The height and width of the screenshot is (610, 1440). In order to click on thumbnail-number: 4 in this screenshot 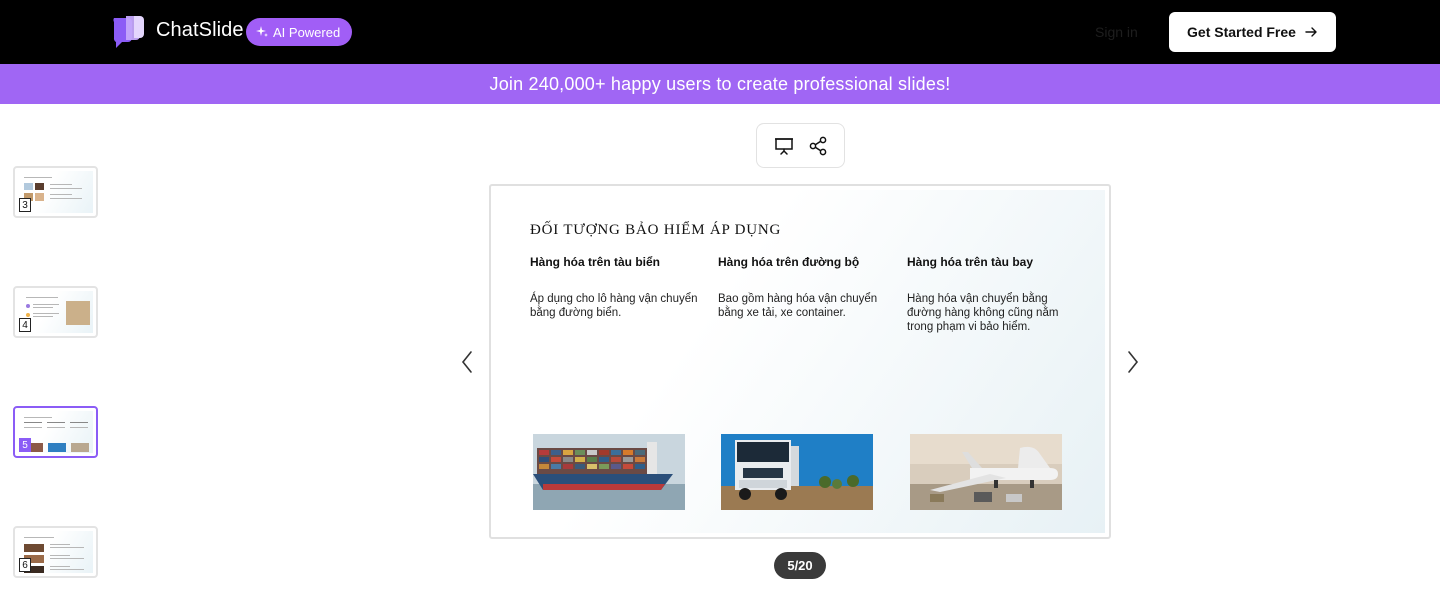, I will do `click(25, 325)`.